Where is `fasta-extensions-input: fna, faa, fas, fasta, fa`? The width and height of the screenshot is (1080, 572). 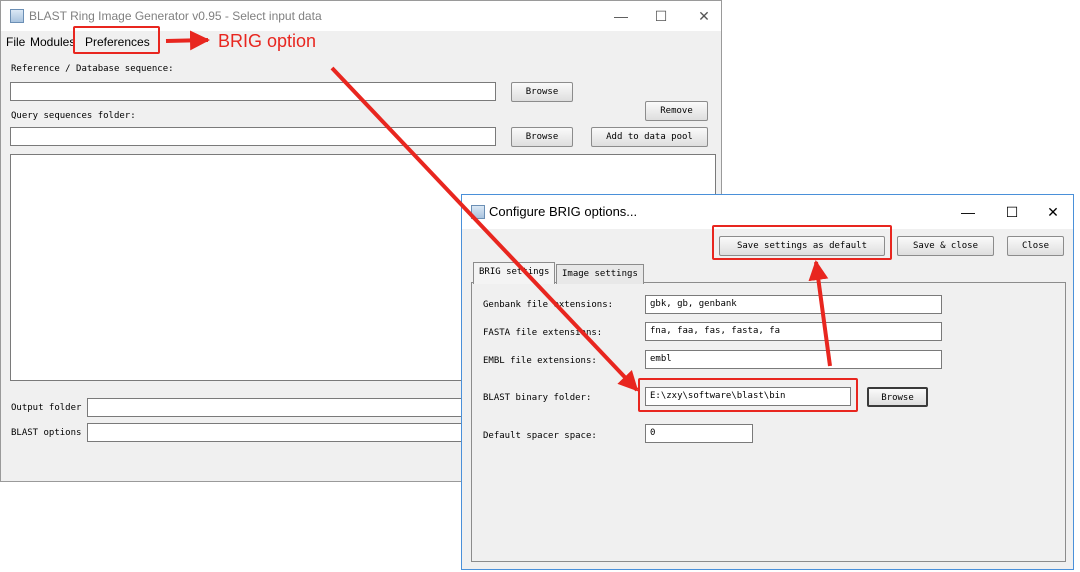 fasta-extensions-input: fna, faa, fas, fasta, fa is located at coordinates (793, 331).